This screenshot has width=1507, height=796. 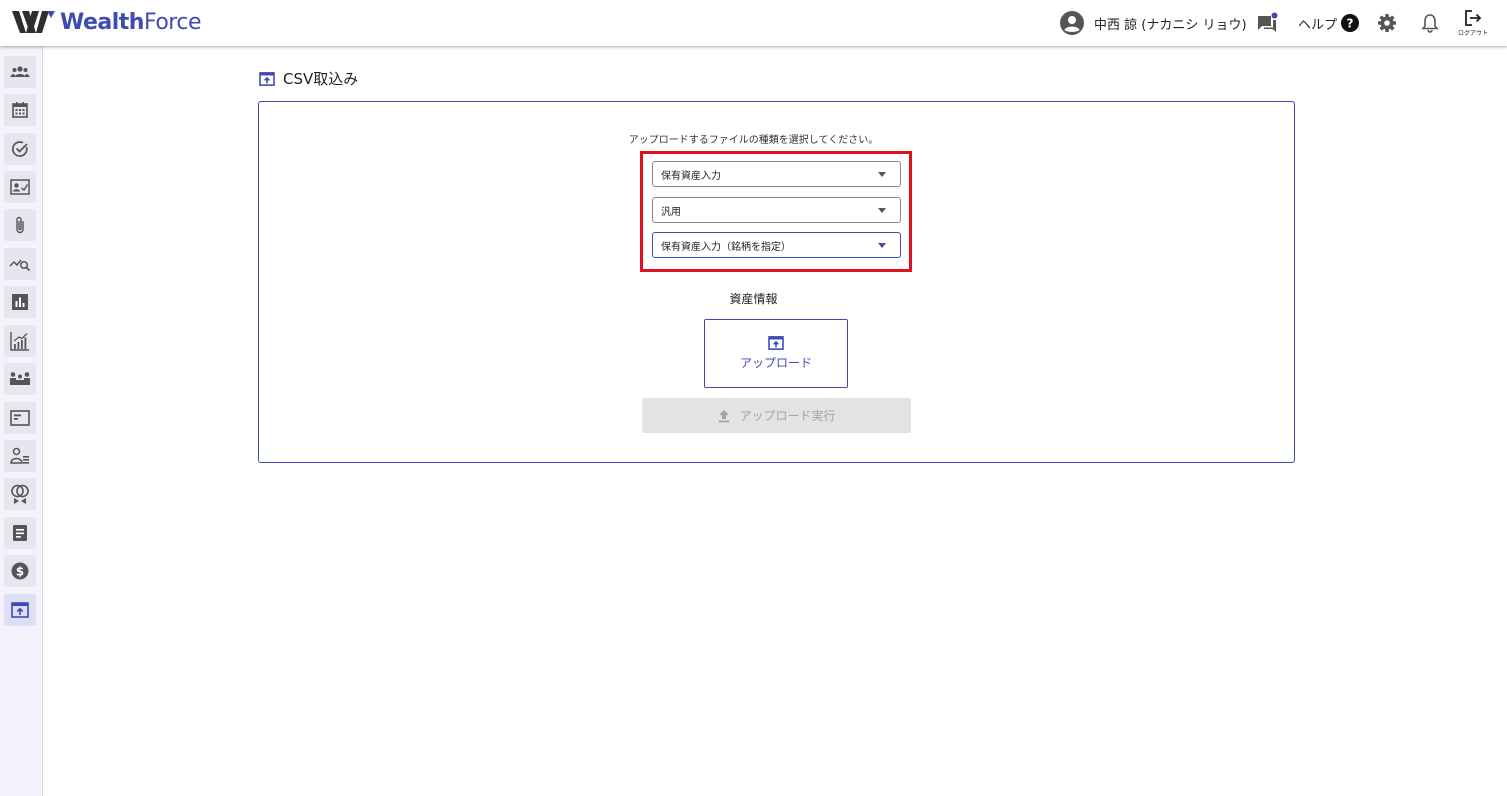 I want to click on sidebar-item-customers, so click(x=20, y=72).